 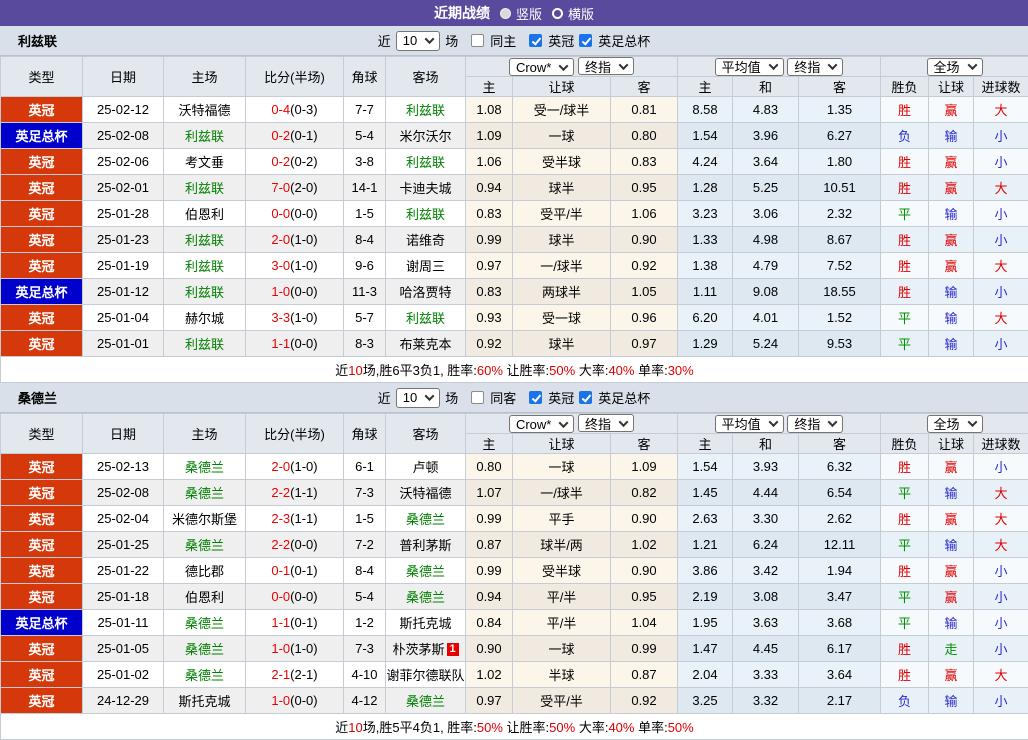 I want to click on radio-unselected-icon, so click(x=557, y=13).